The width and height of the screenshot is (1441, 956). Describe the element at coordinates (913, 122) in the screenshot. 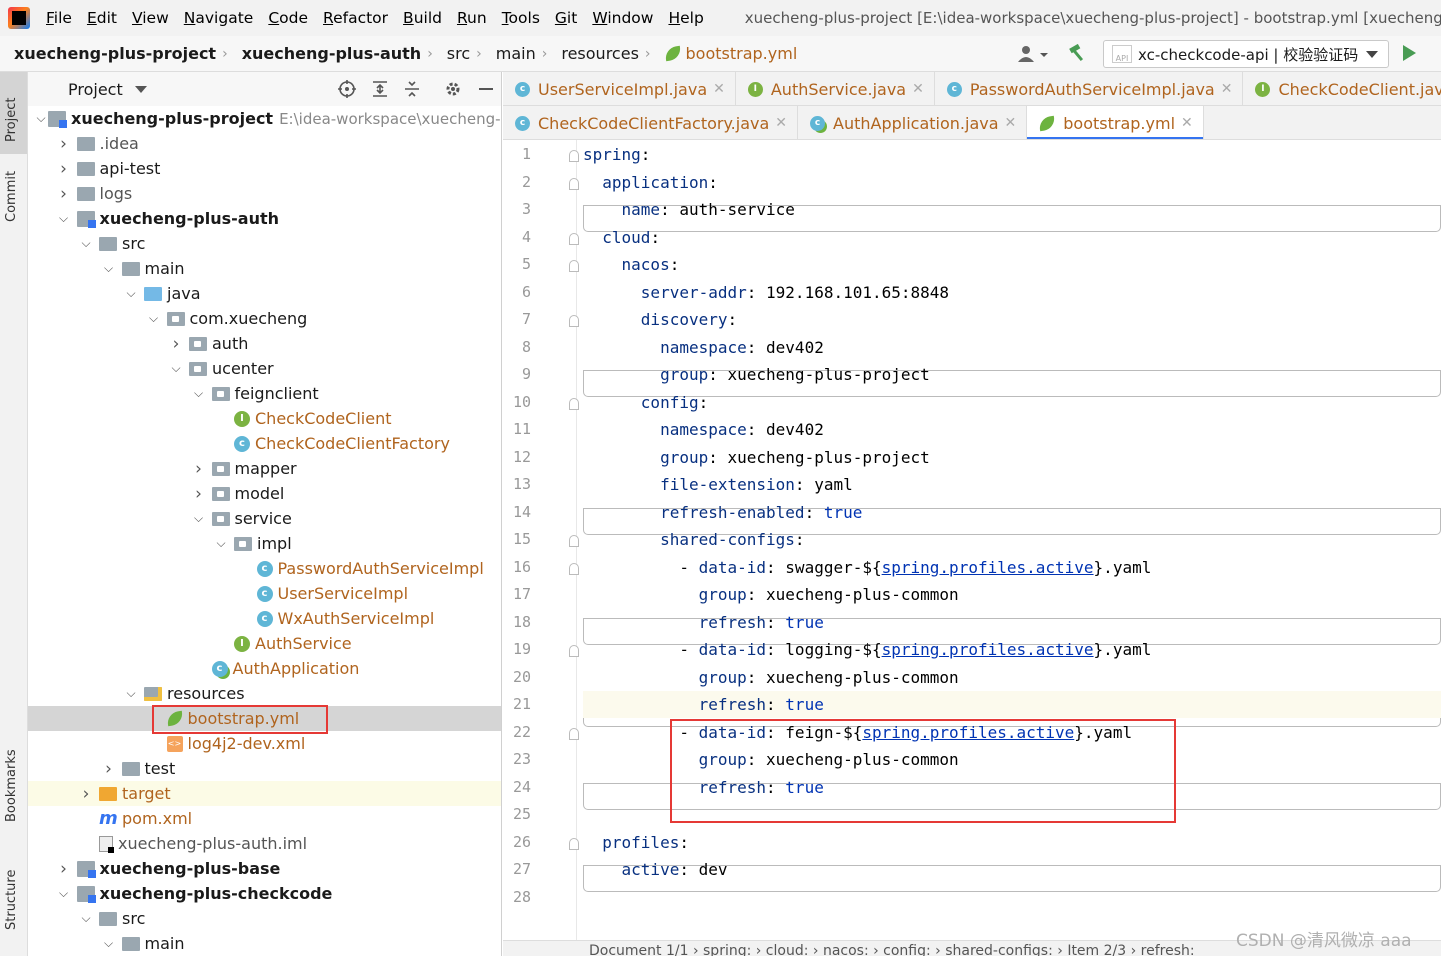

I see `editor-tab: c AuthApplication.java ✕` at that location.